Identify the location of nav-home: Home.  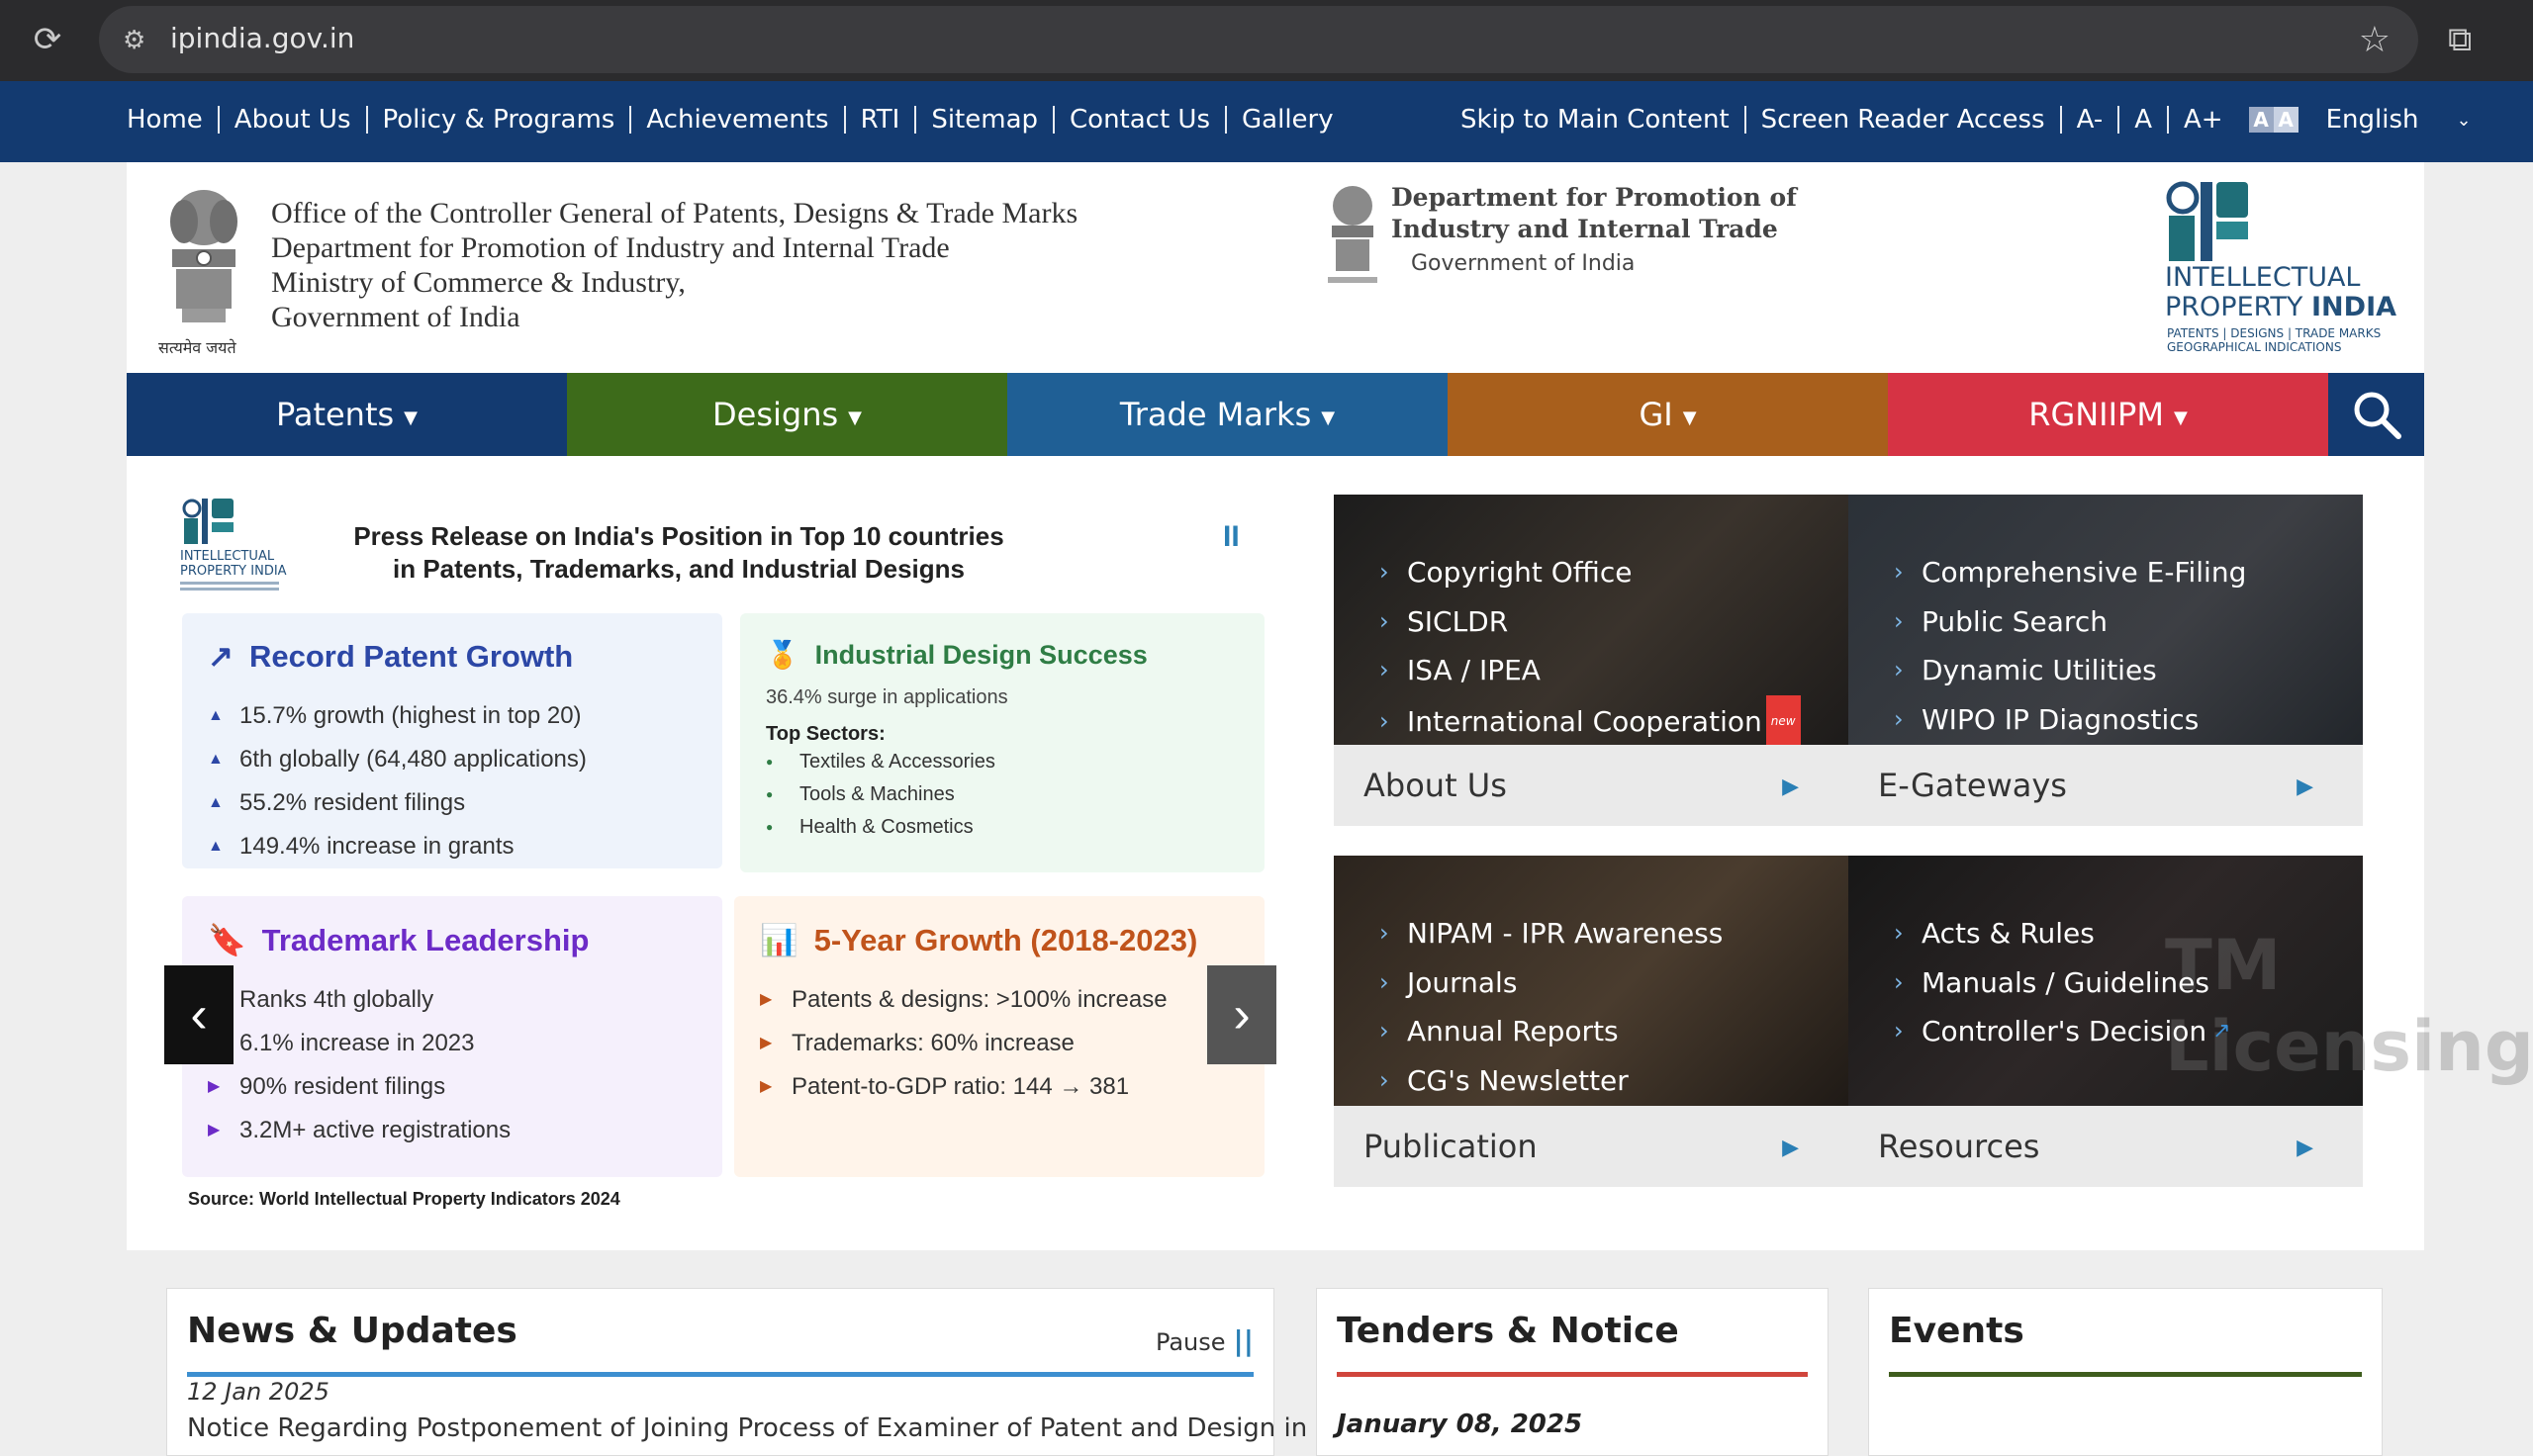
(165, 120).